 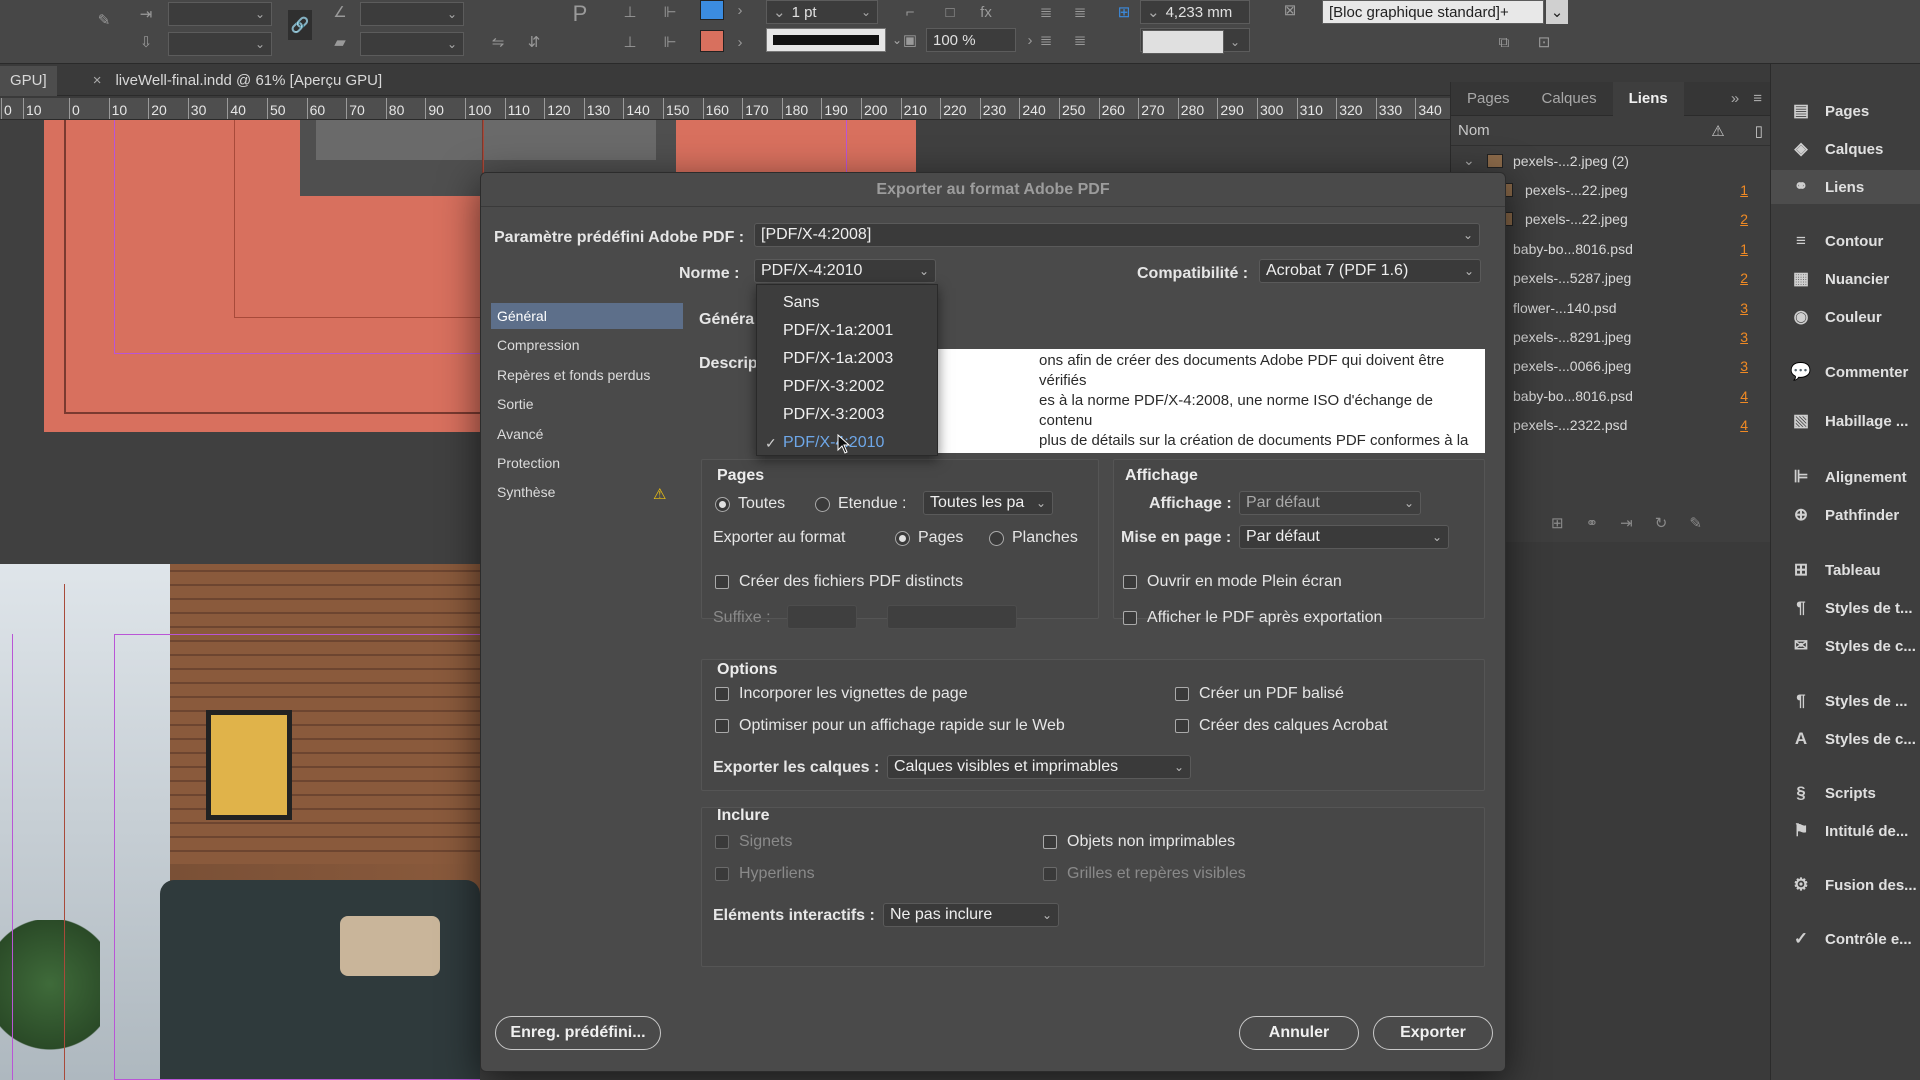 What do you see at coordinates (983, 40) in the screenshot?
I see `zoom-field: 100 % ›` at bounding box center [983, 40].